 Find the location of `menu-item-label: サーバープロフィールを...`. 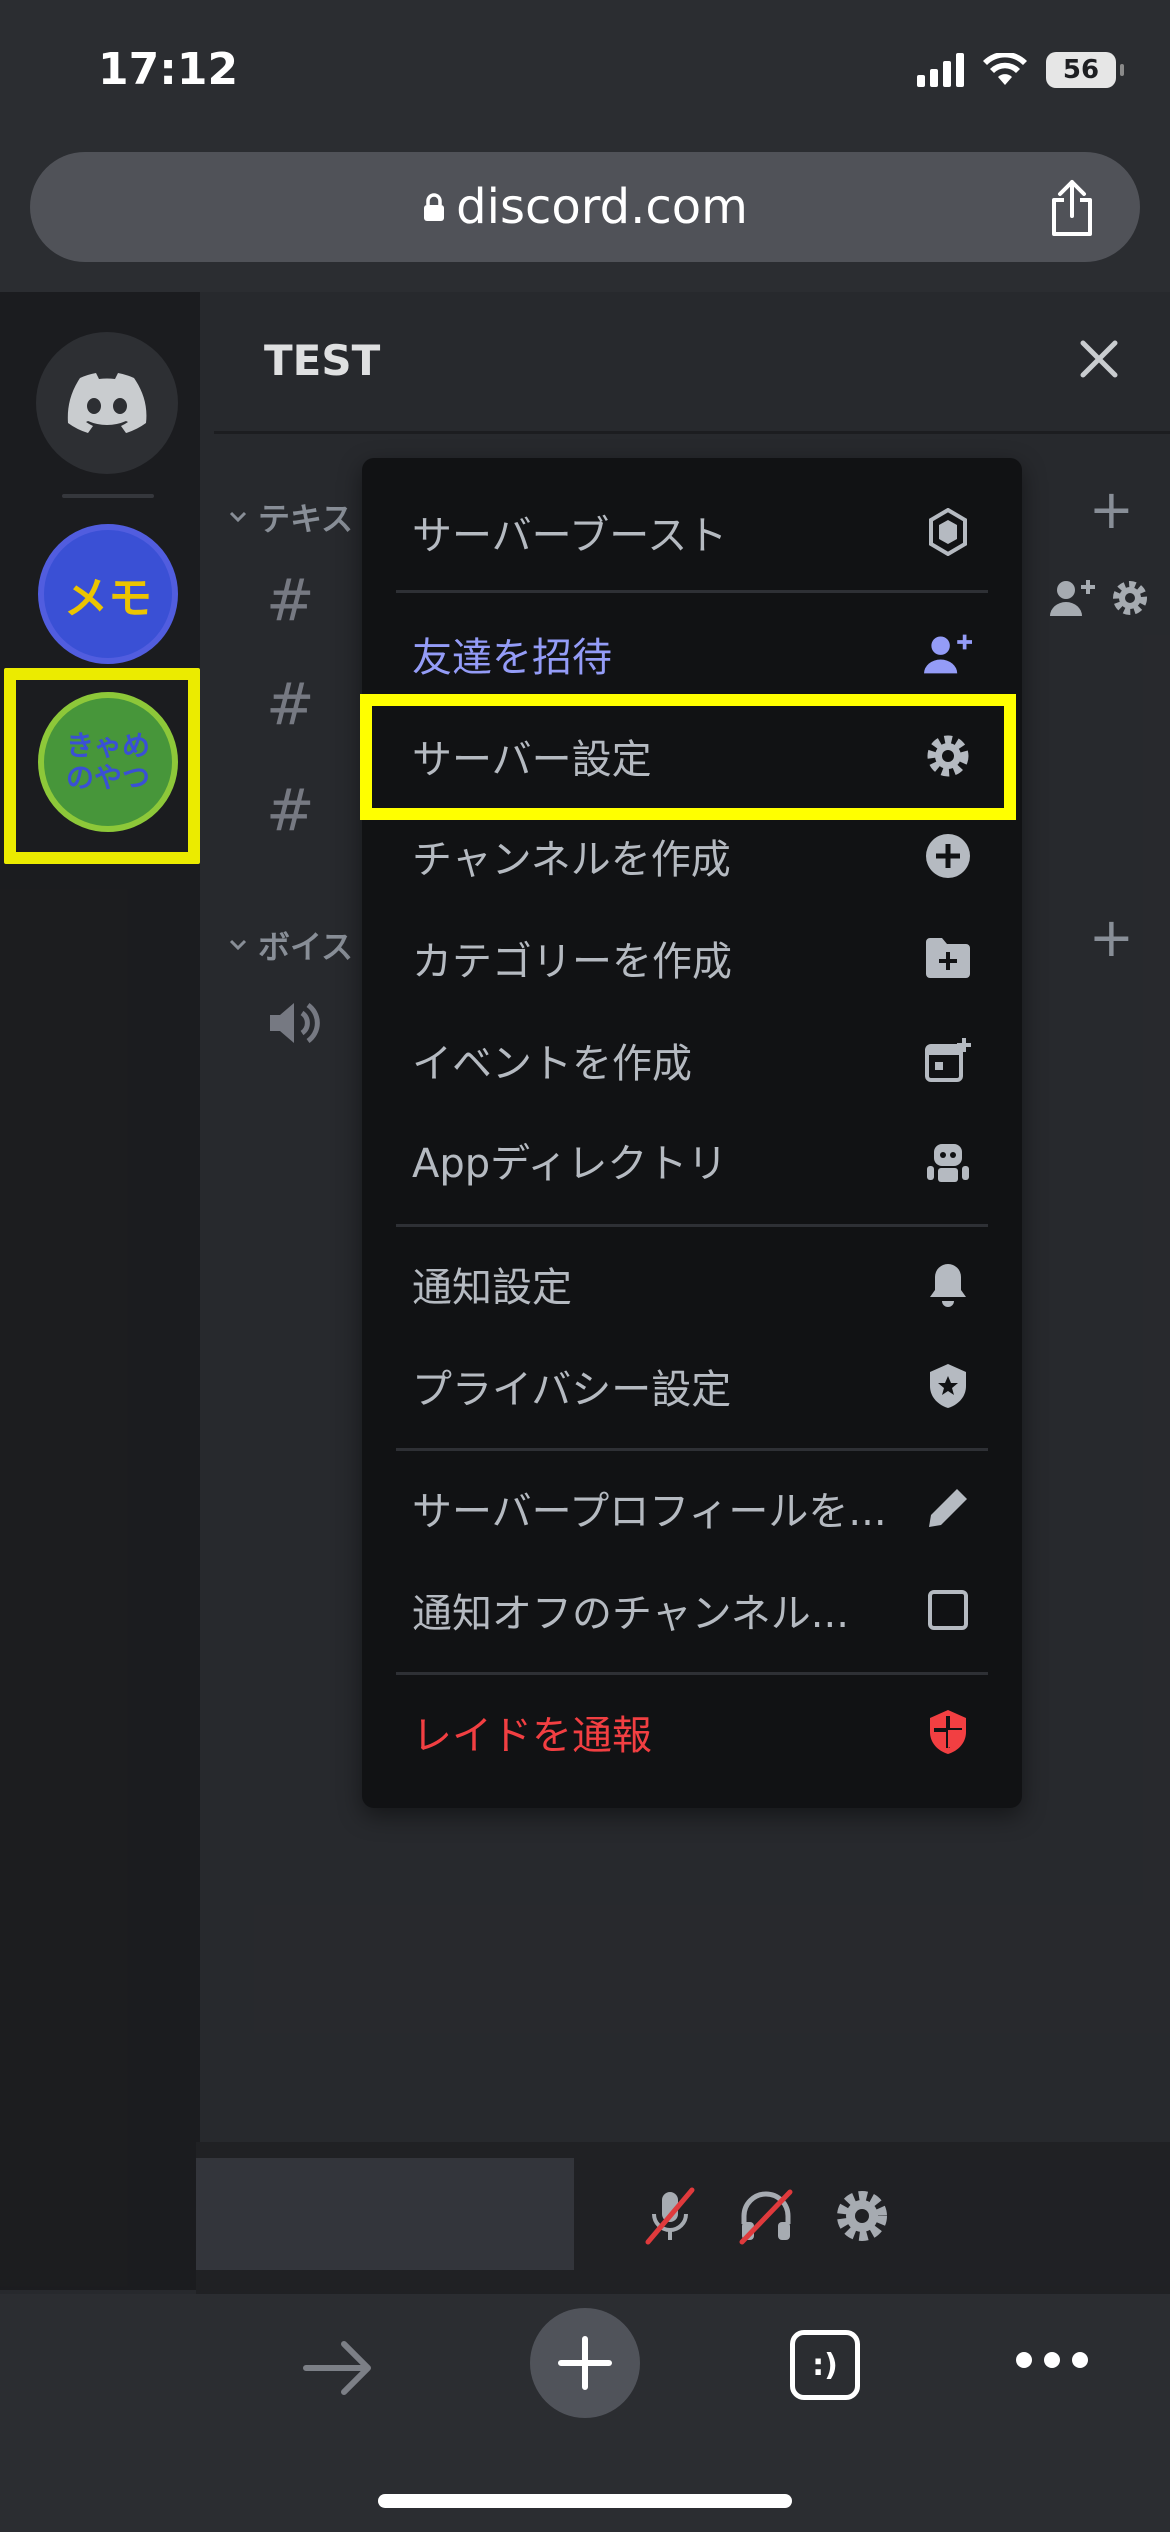

menu-item-label: サーバープロフィールを... is located at coordinates (649, 1512).